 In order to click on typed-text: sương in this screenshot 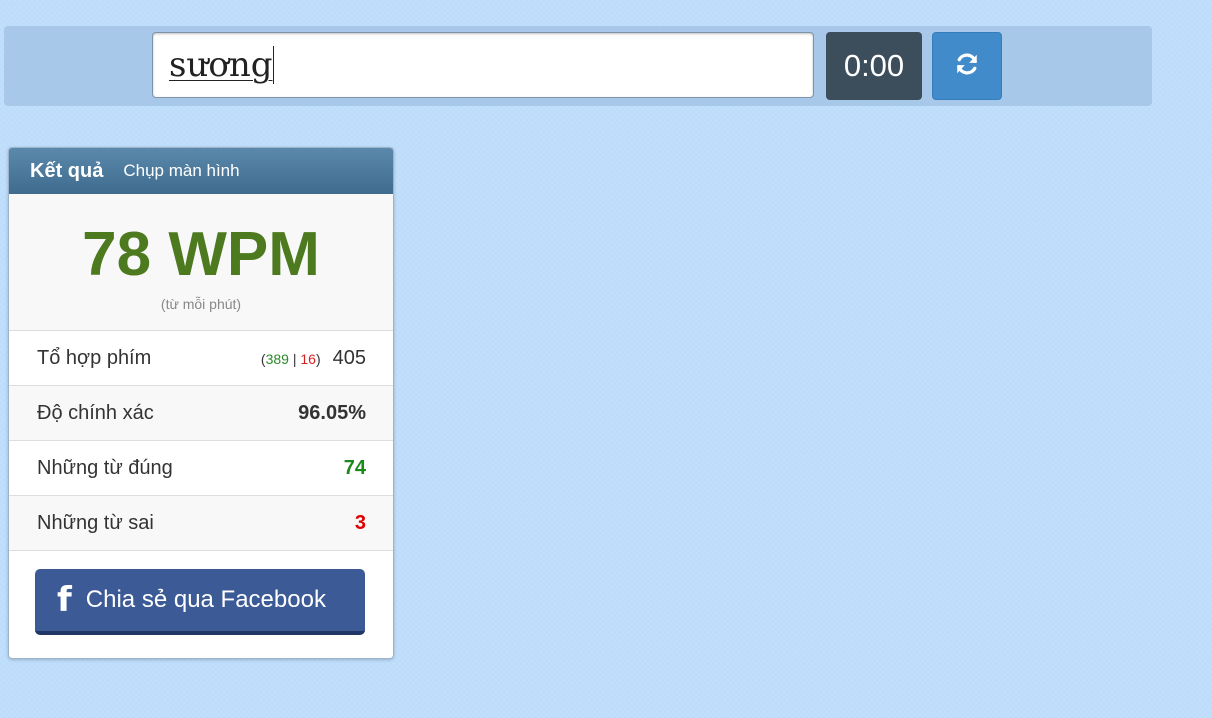, I will do `click(221, 65)`.